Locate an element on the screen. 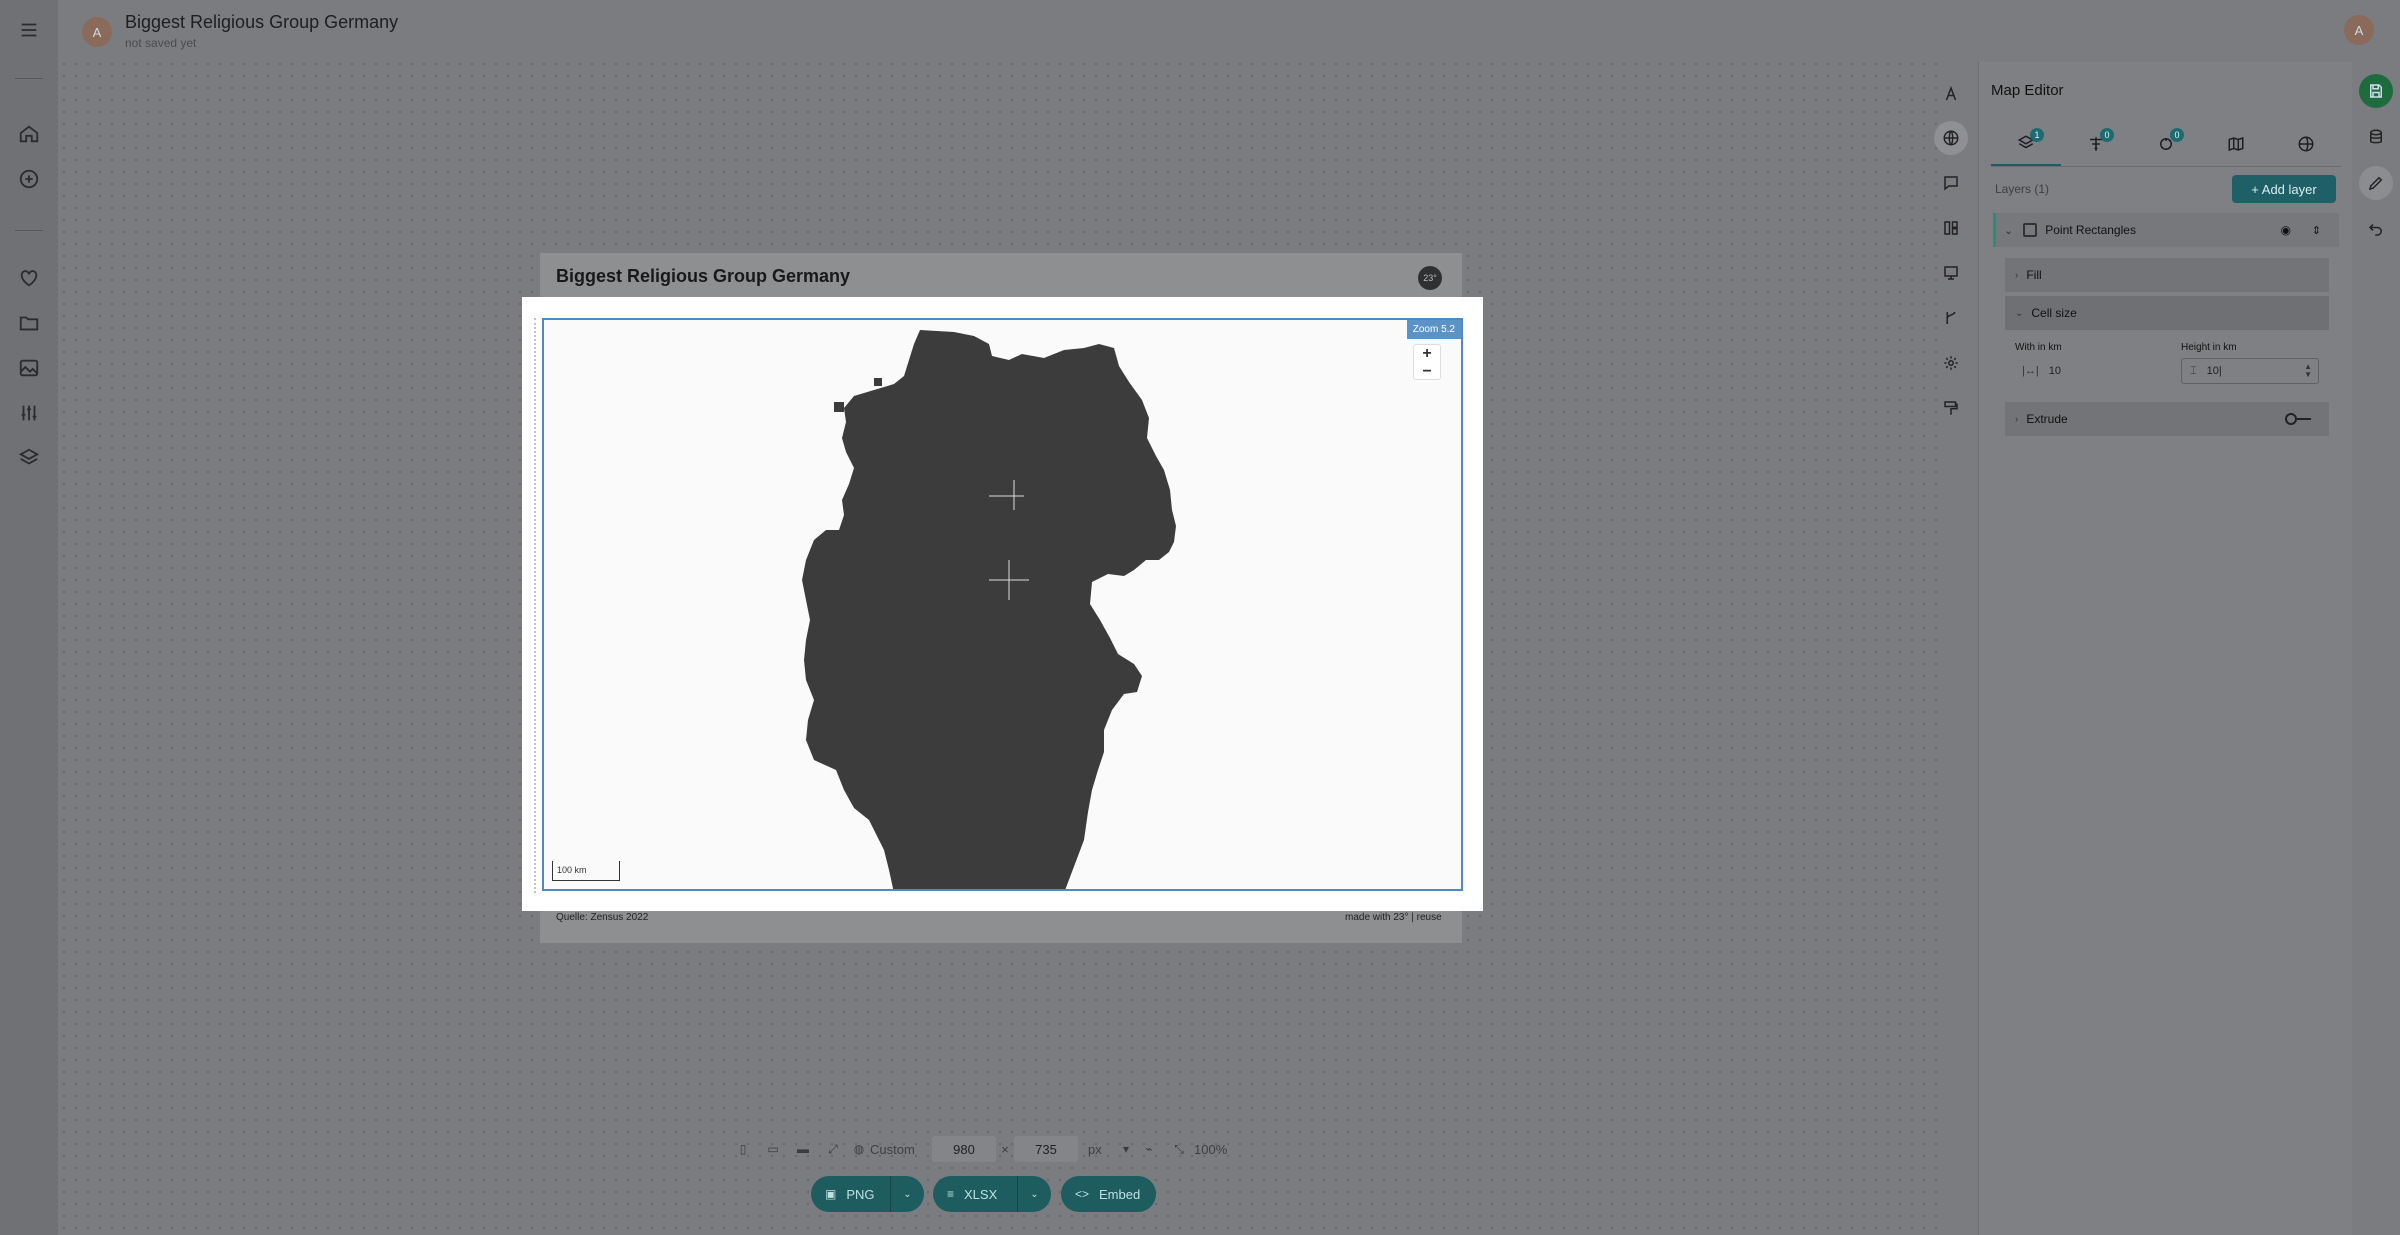 The height and width of the screenshot is (1235, 2400). presentation-icon is located at coordinates (1951, 273).